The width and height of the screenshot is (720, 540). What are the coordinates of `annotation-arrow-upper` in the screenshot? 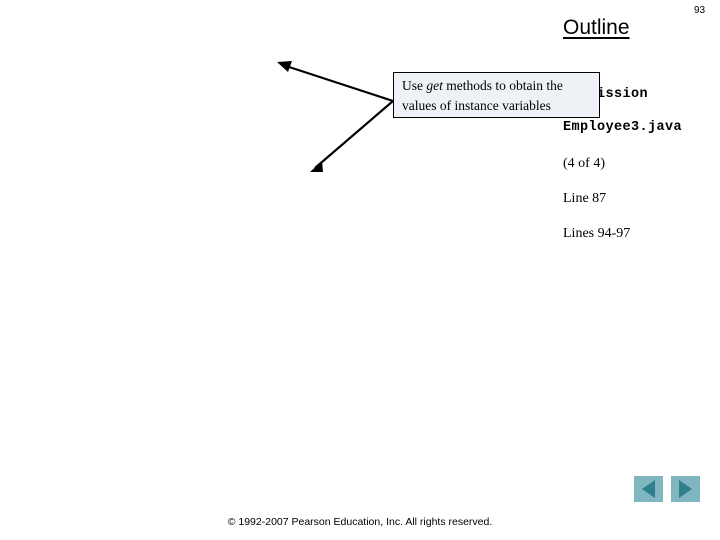 It's located at (335, 82).